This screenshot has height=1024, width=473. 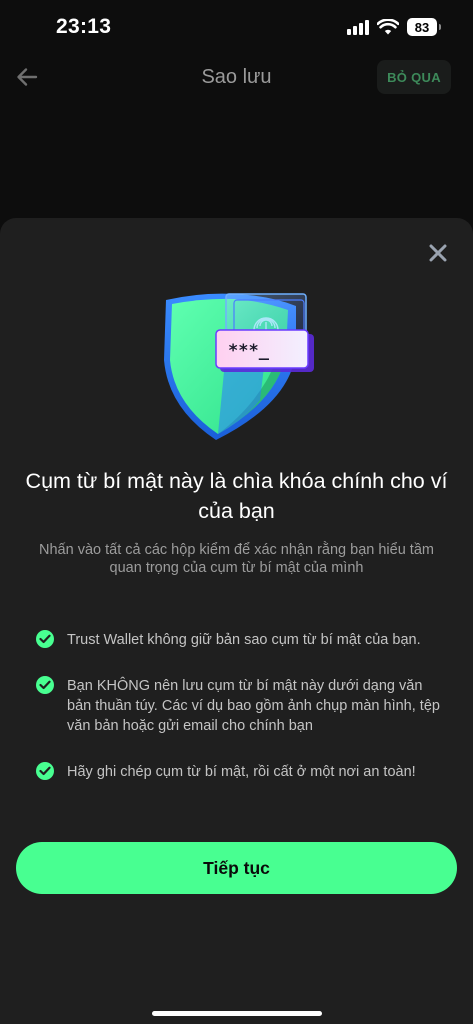 I want to click on home-indicator, so click(x=237, y=1013).